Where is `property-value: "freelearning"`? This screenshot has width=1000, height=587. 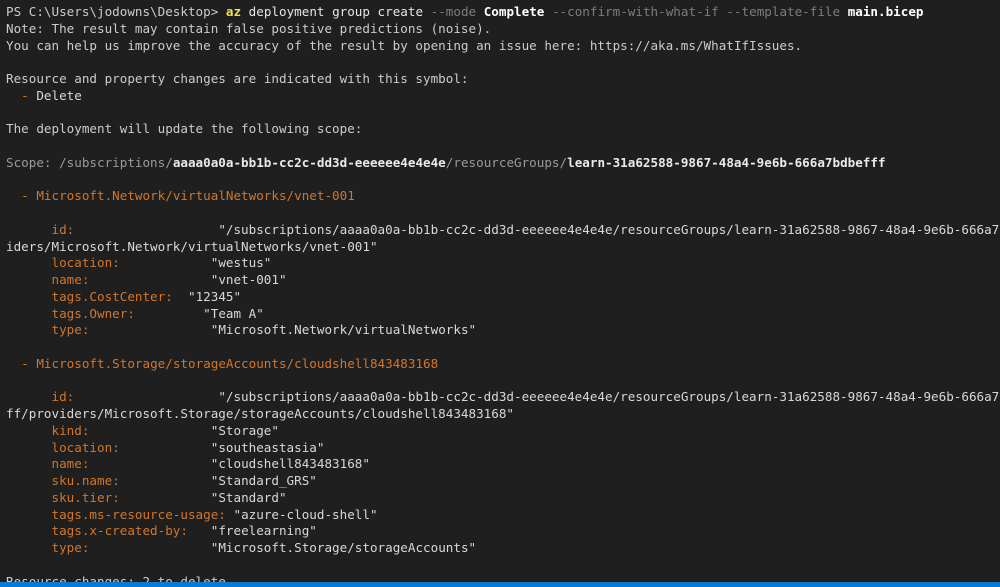 property-value: "freelearning" is located at coordinates (263, 531).